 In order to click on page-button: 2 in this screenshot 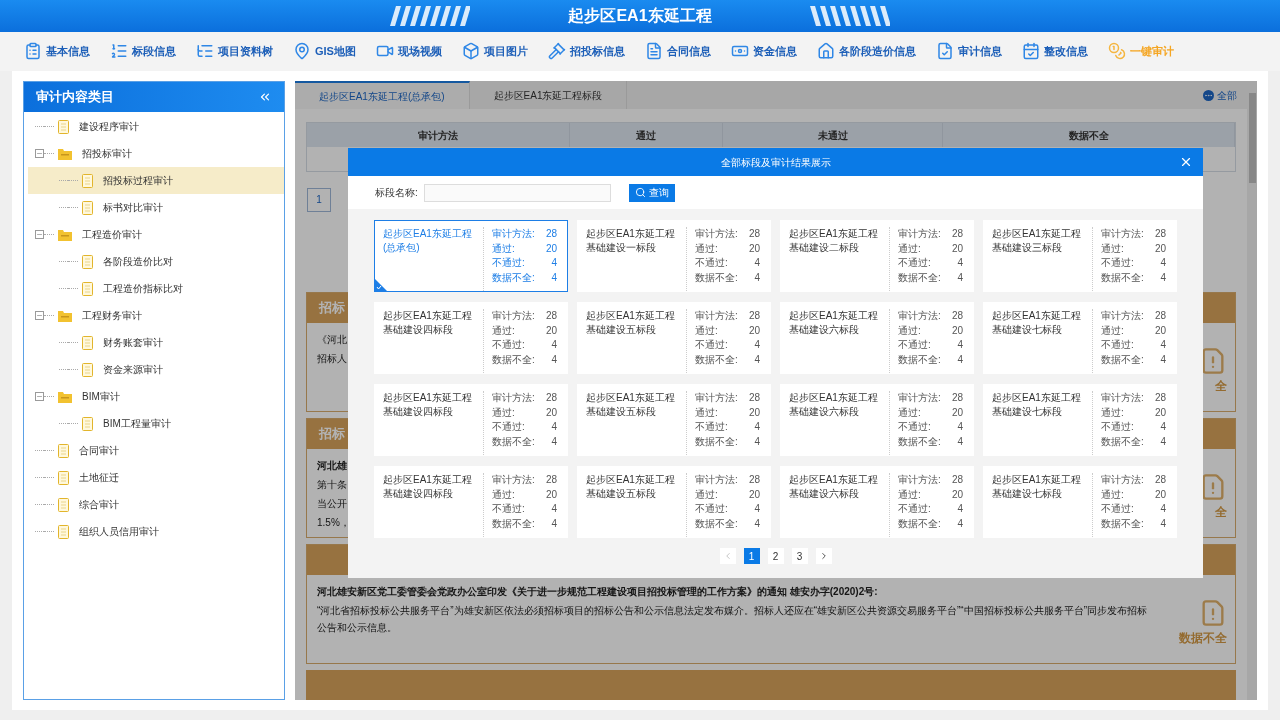, I will do `click(775, 556)`.